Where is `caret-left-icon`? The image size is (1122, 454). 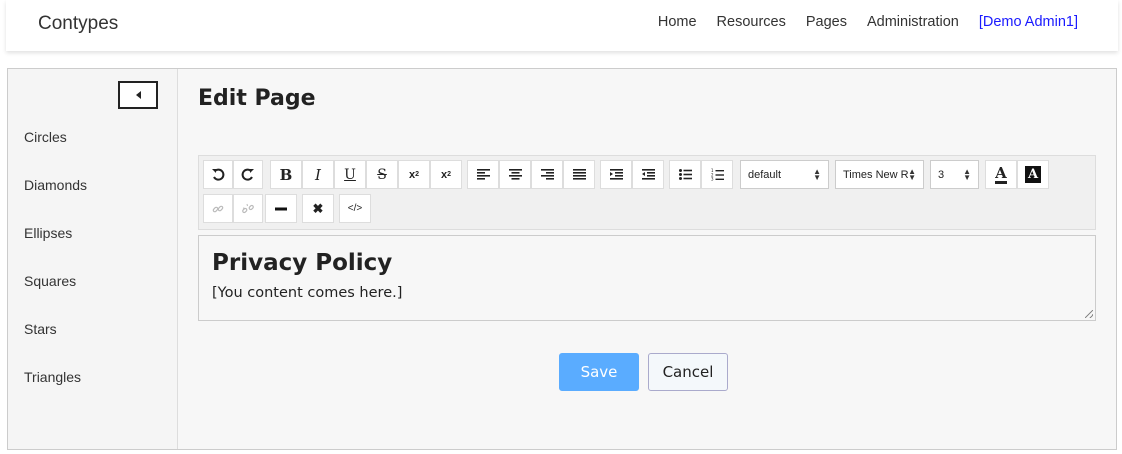
caret-left-icon is located at coordinates (138, 95).